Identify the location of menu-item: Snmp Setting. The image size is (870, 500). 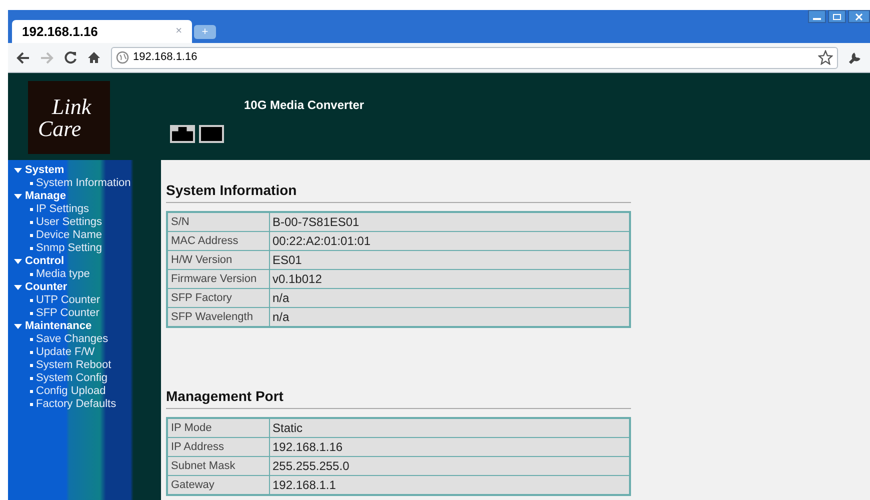
(69, 248).